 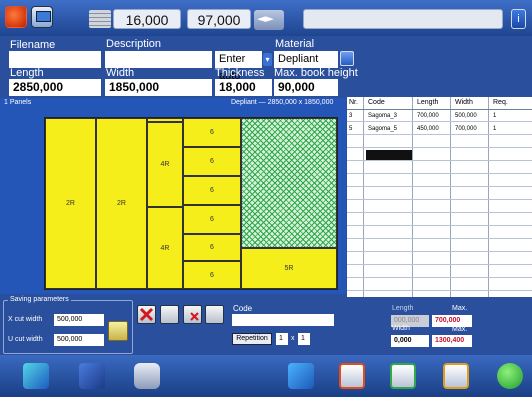 What do you see at coordinates (349, 129) in the screenshot?
I see `table-cell: 5` at bounding box center [349, 129].